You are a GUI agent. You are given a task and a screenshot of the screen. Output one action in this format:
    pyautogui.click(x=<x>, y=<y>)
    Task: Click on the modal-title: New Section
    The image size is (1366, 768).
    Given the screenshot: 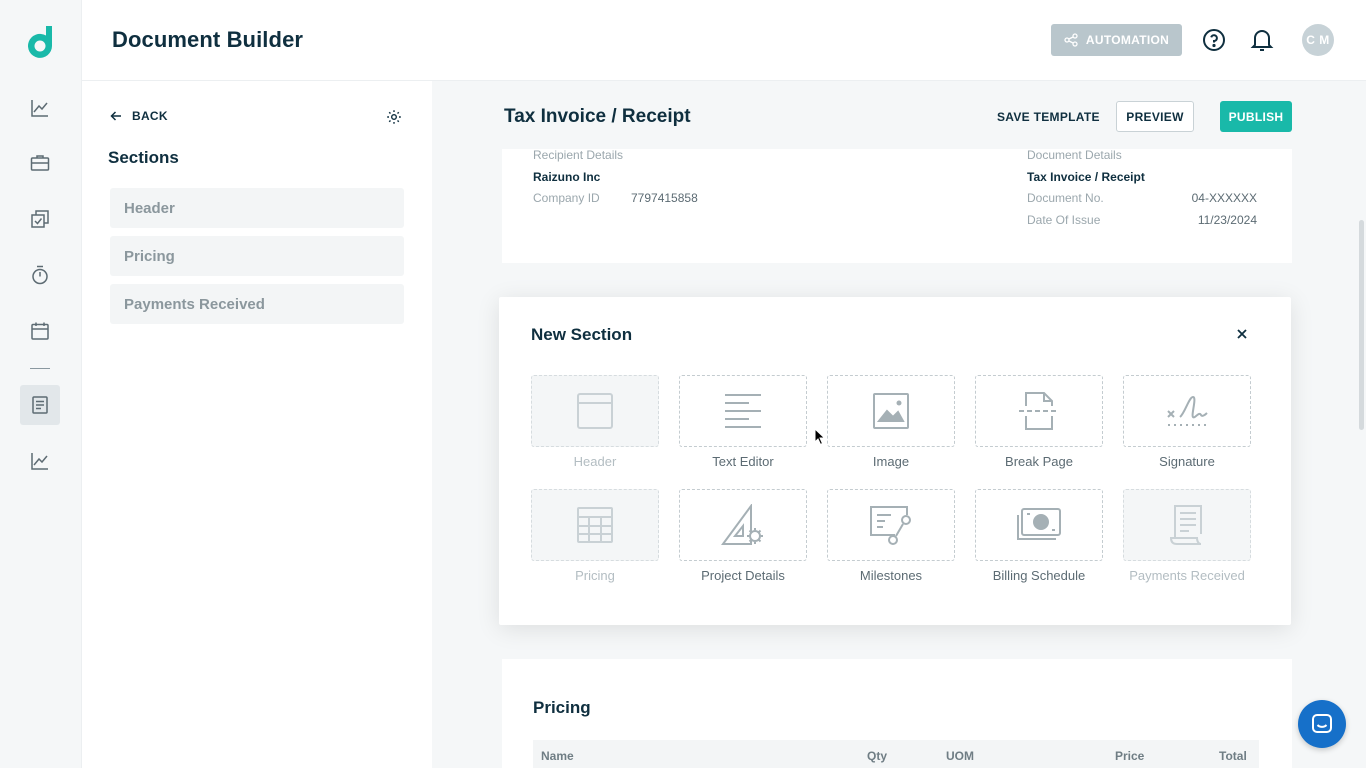 What is the action you would take?
    pyautogui.click(x=582, y=334)
    